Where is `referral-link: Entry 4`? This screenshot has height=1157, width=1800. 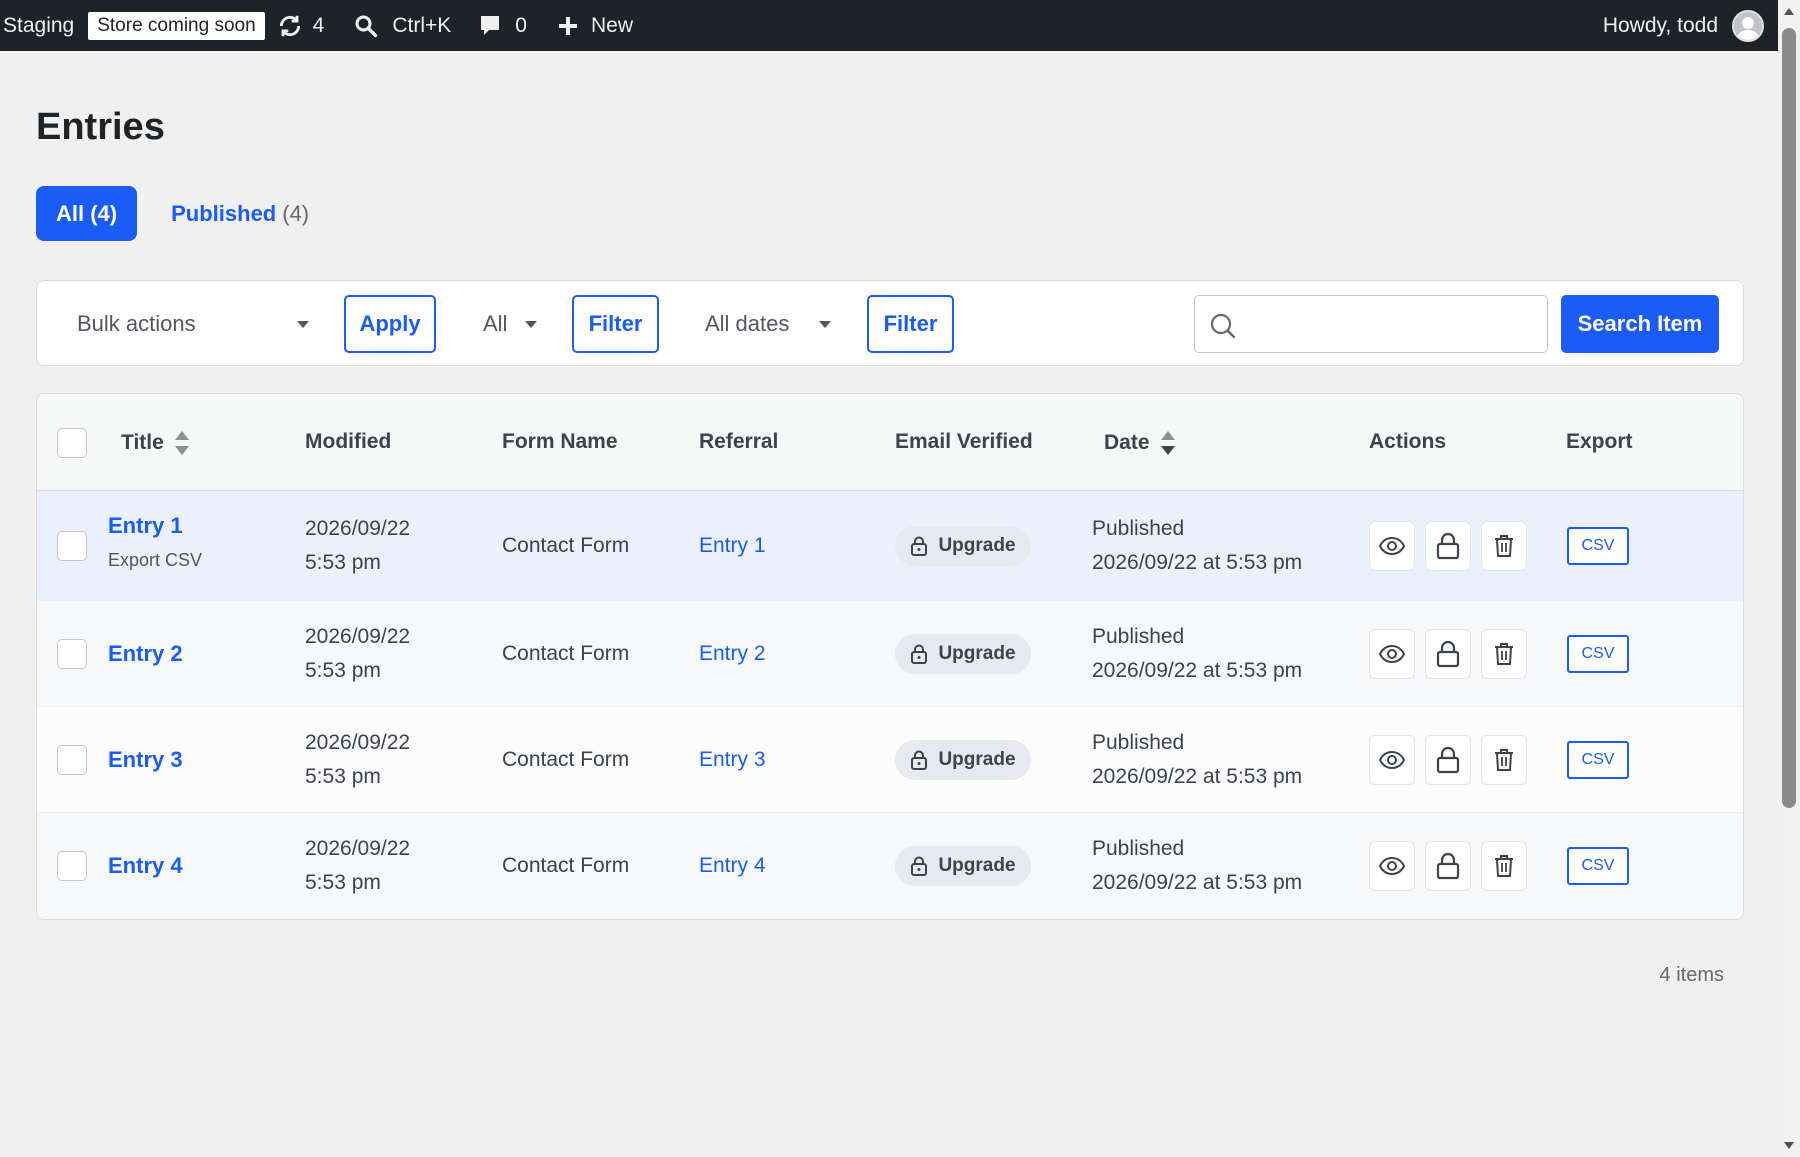 referral-link: Entry 4 is located at coordinates (732, 866).